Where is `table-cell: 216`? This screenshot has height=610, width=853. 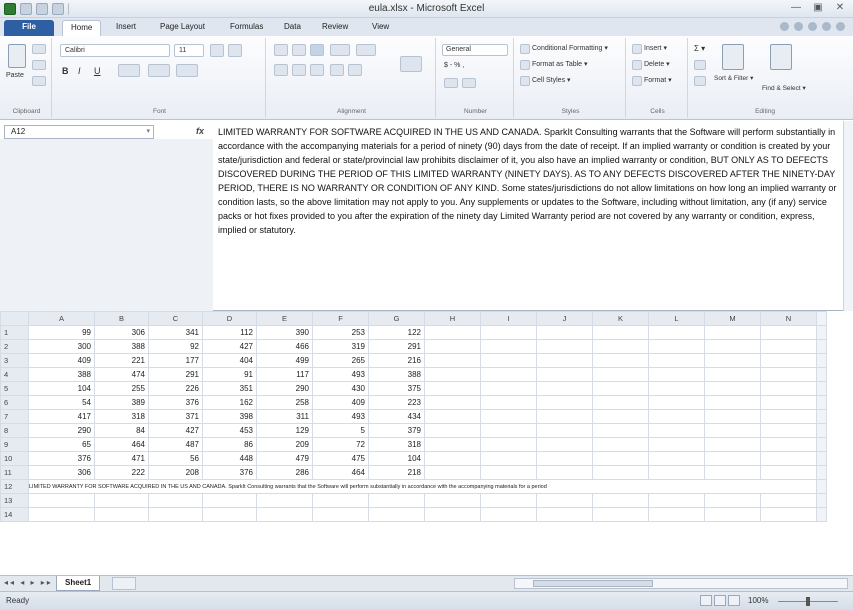
table-cell: 216 is located at coordinates (396, 360).